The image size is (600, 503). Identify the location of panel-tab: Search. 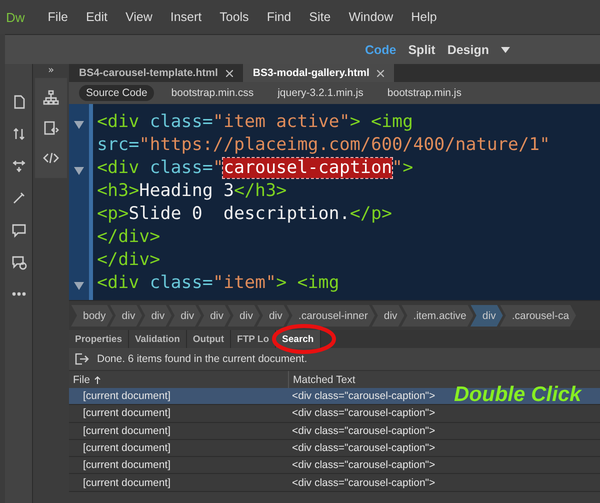
(298, 339).